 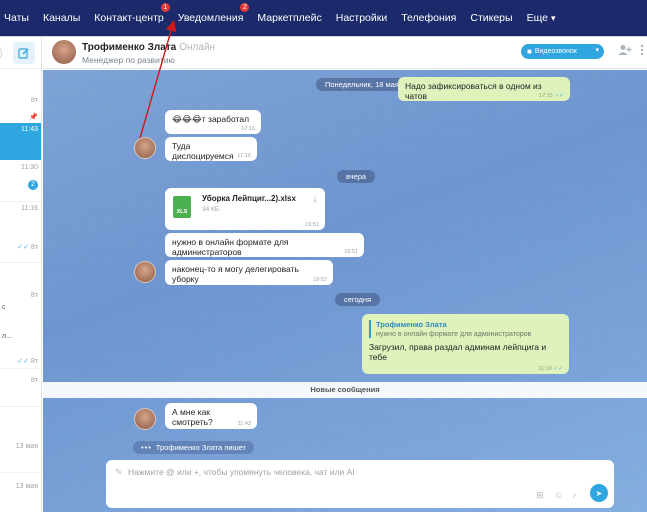 I want to click on send-icon: ➤, so click(x=599, y=493).